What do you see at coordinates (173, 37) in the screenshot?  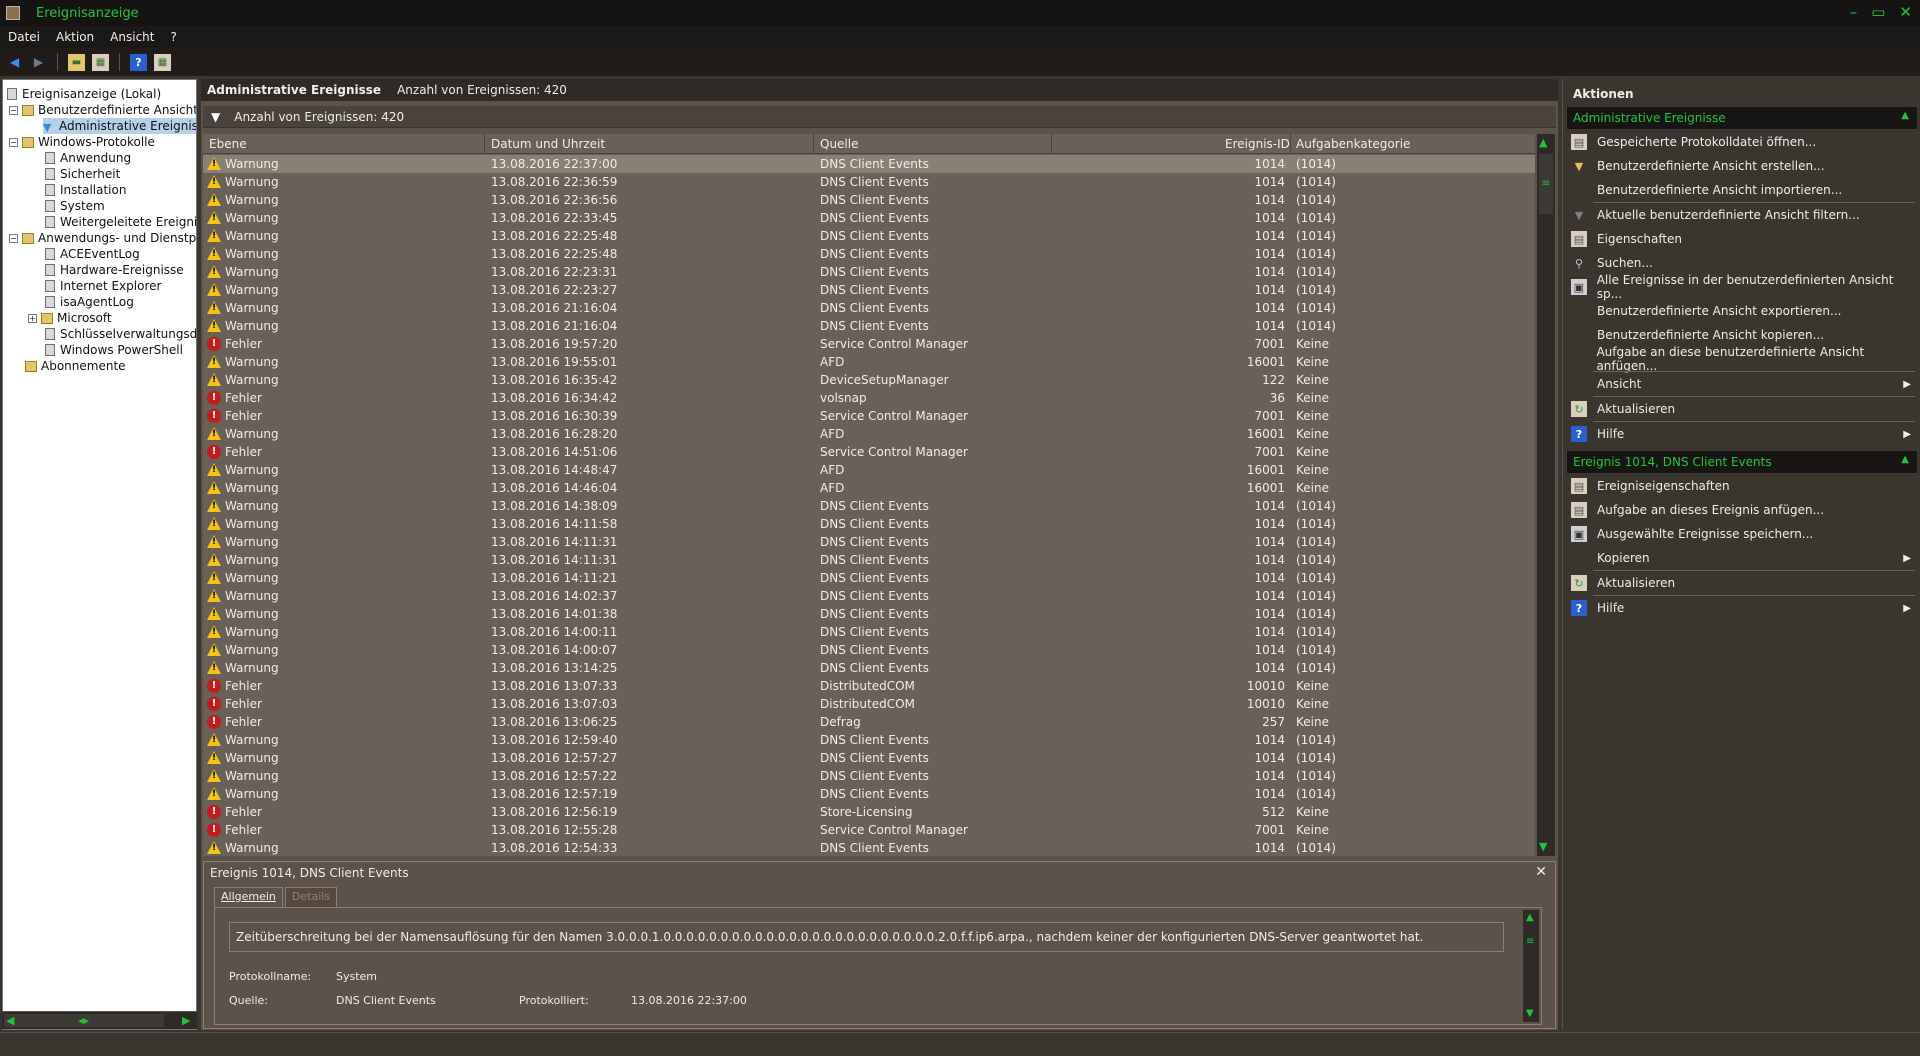 I see `menu-help: ?` at bounding box center [173, 37].